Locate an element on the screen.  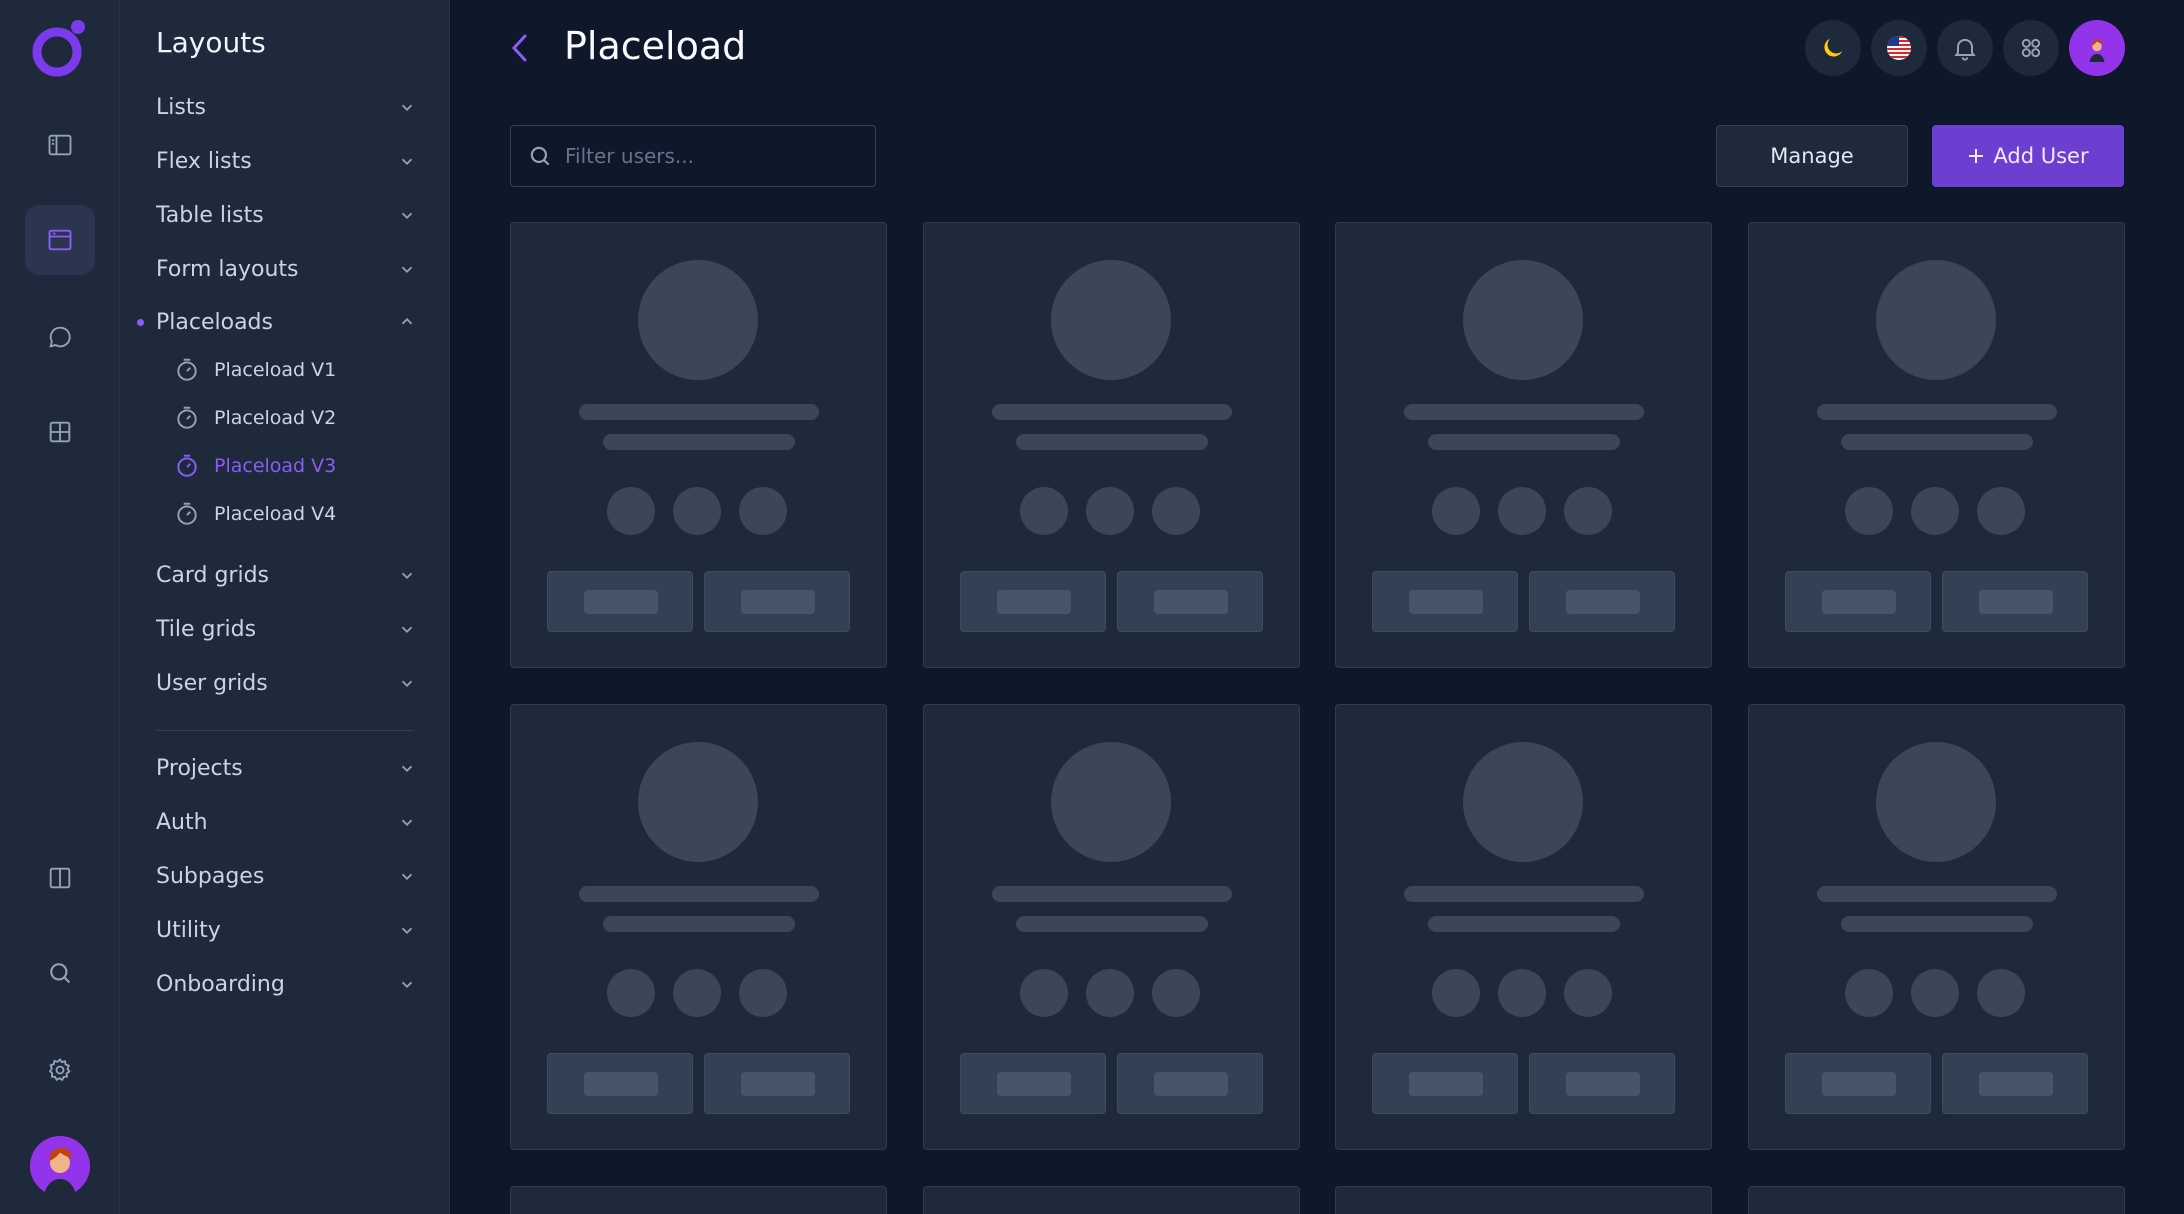
user-avatar is located at coordinates (2097, 48).